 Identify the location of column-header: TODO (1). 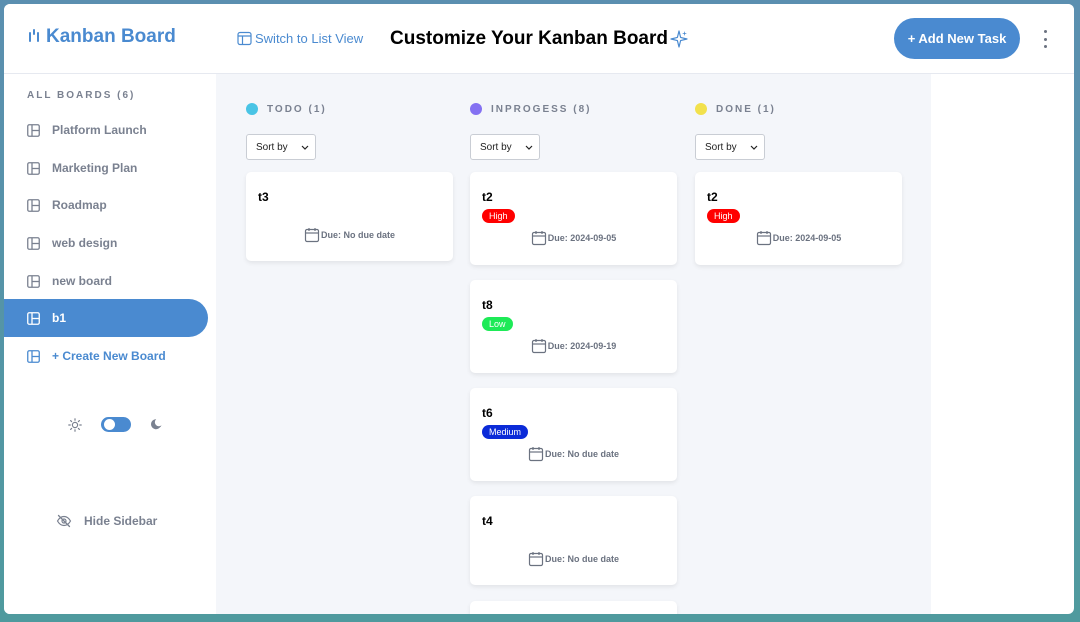
(286, 109).